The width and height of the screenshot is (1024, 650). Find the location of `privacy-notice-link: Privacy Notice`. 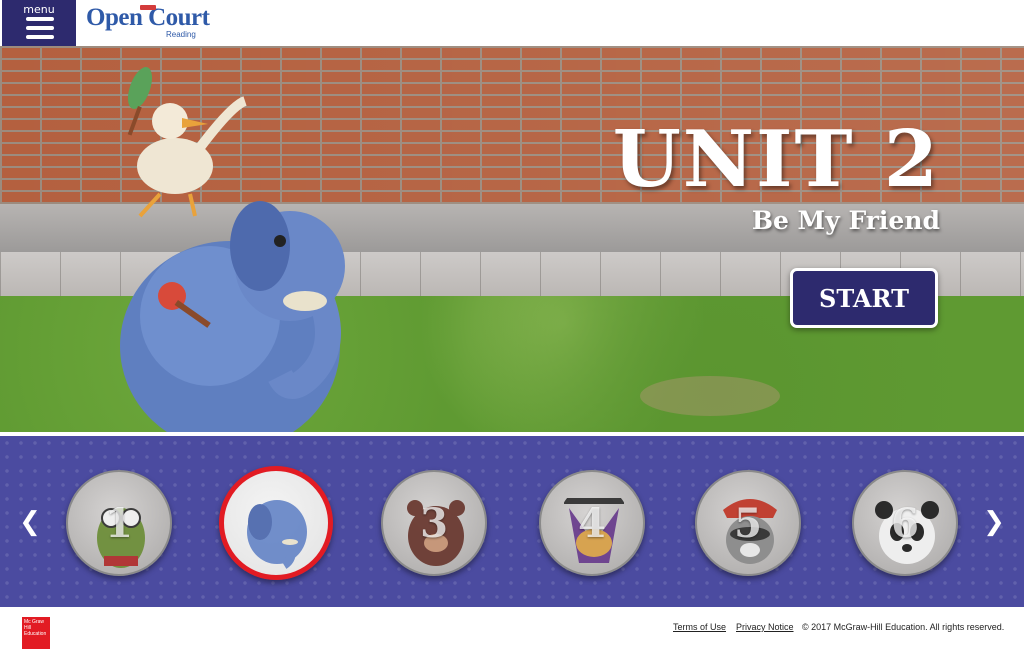

privacy-notice-link: Privacy Notice is located at coordinates (765, 627).